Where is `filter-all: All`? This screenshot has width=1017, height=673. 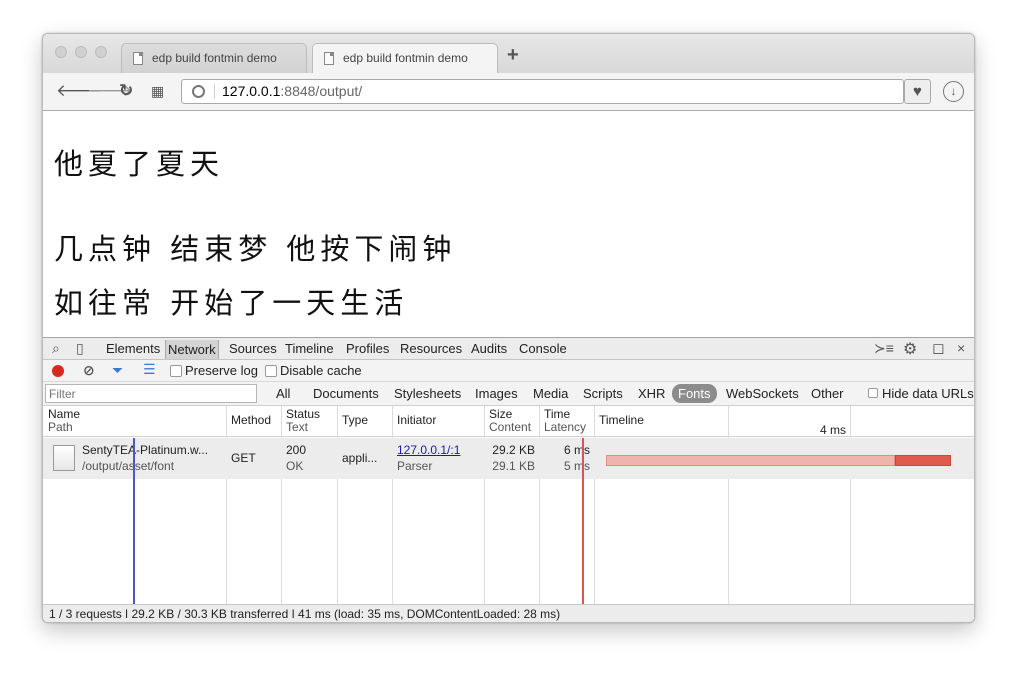 filter-all: All is located at coordinates (283, 393).